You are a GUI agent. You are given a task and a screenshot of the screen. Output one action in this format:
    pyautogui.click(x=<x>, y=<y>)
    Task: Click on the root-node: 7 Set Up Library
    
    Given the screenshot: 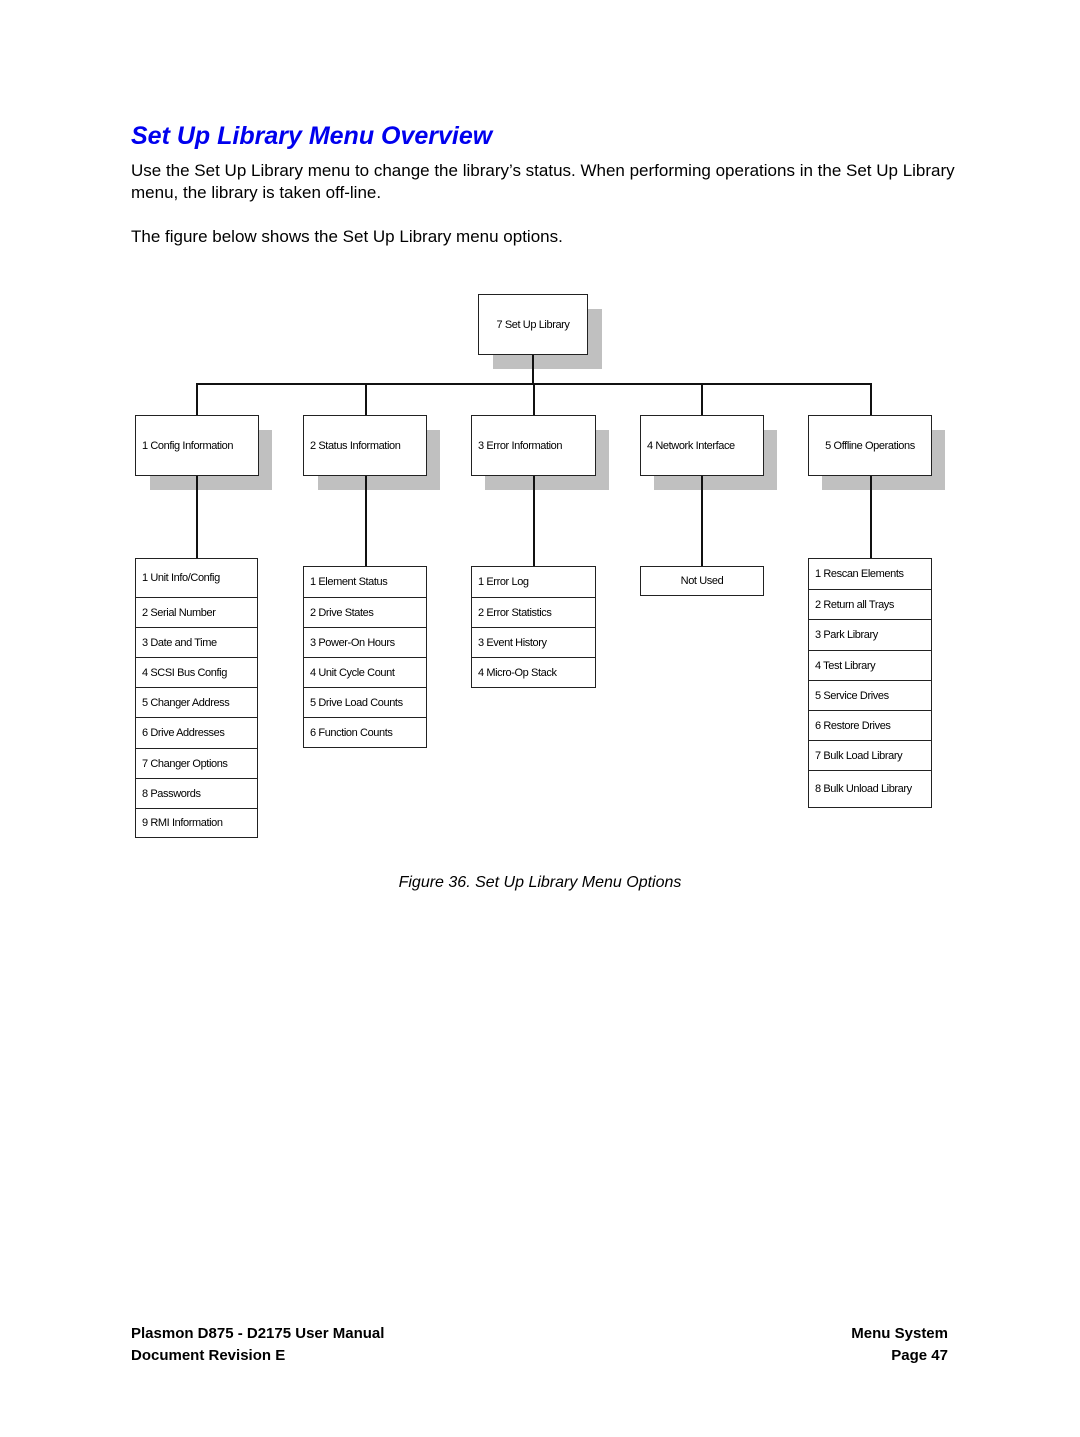 What is the action you would take?
    pyautogui.click(x=533, y=324)
    